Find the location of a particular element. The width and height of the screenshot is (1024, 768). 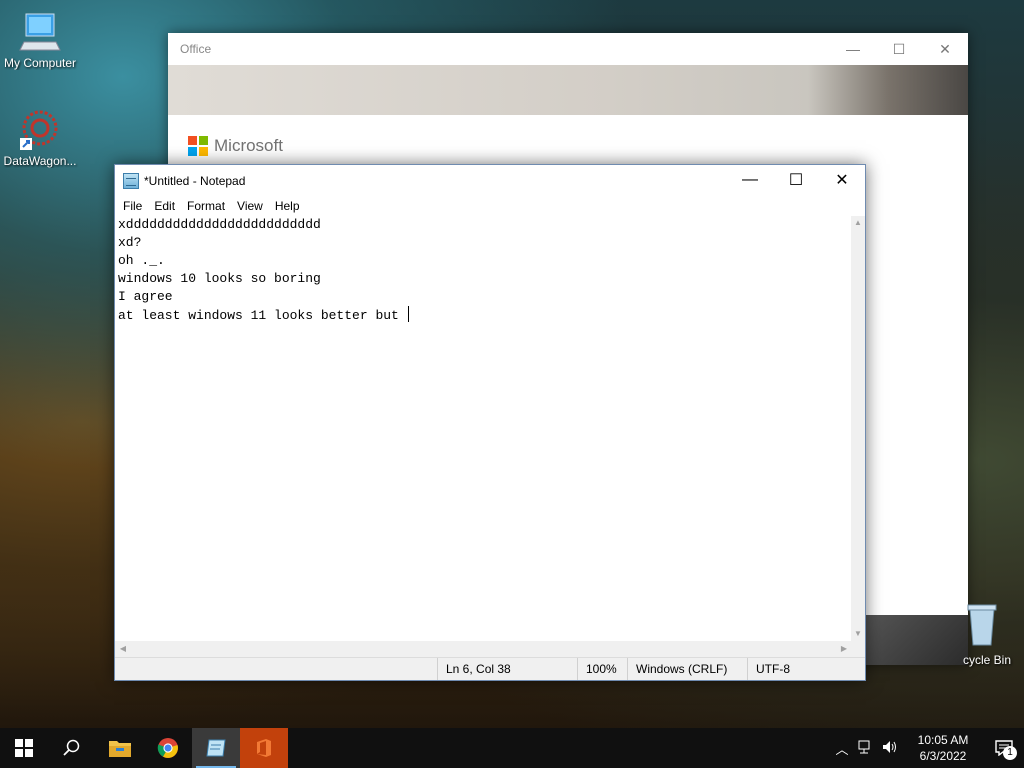

menu-file: File is located at coordinates (132, 206).